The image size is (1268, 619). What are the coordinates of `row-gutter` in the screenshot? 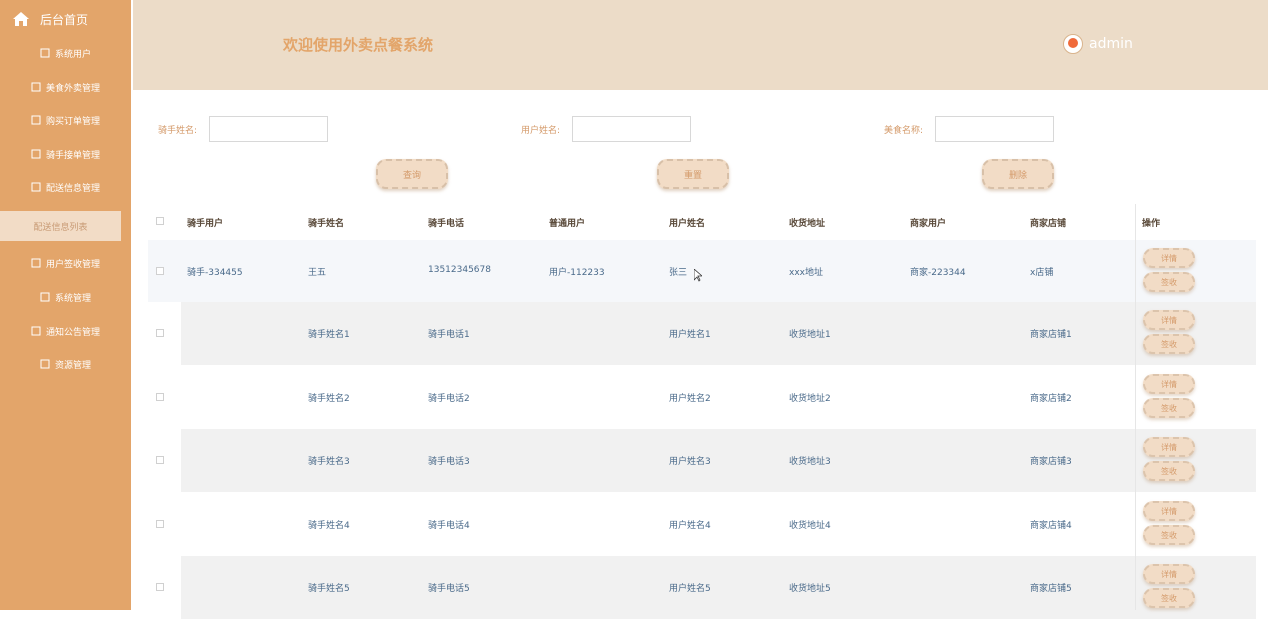 It's located at (164, 460).